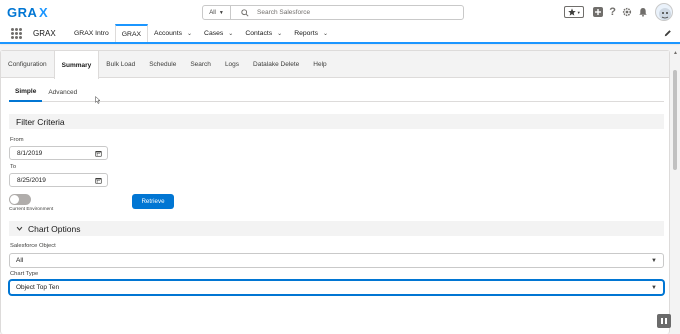 This screenshot has height=334, width=680. What do you see at coordinates (336, 92) in the screenshot?
I see `summary-subtabs: Simple Advanced` at bounding box center [336, 92].